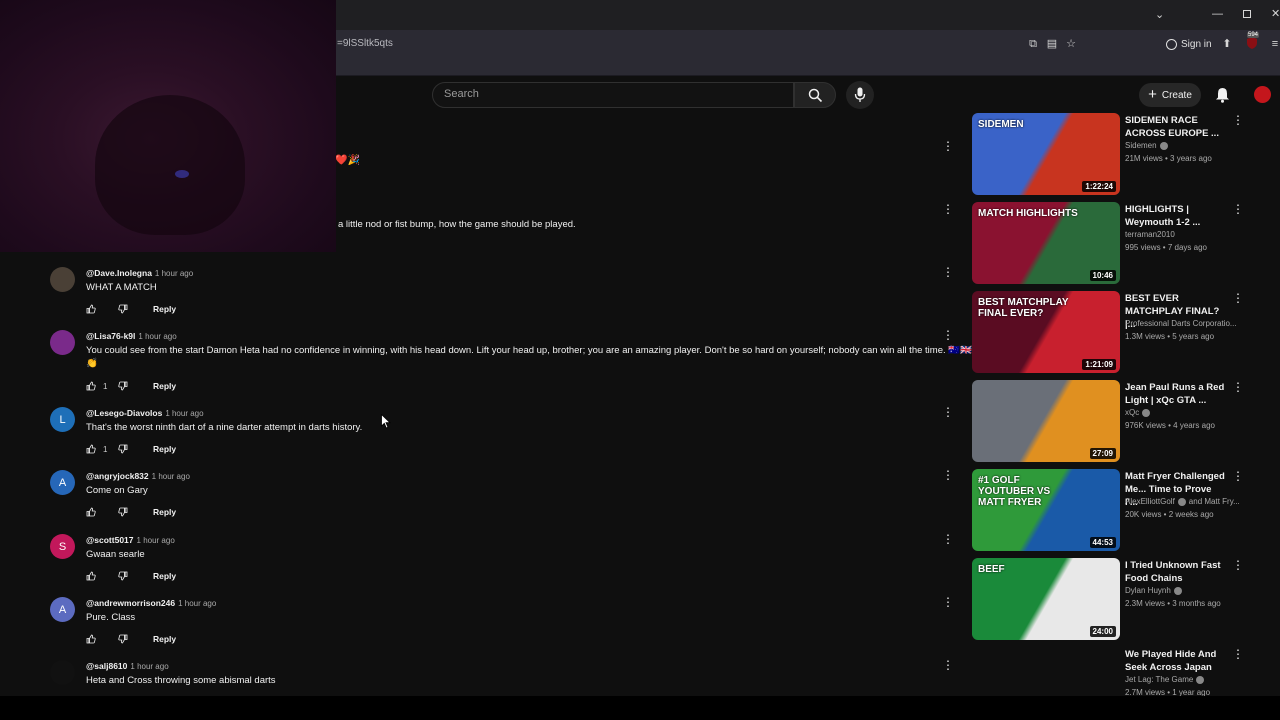 The height and width of the screenshot is (720, 1280). I want to click on extensions-icon: ⬆, so click(1227, 44).